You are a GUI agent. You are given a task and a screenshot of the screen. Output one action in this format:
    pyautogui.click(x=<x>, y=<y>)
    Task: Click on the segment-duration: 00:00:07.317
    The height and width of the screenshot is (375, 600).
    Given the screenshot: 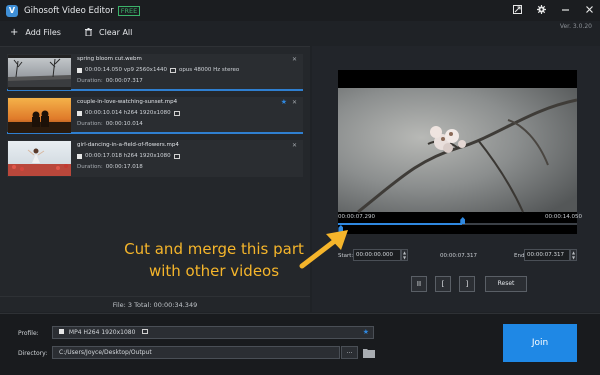 What is the action you would take?
    pyautogui.click(x=458, y=256)
    